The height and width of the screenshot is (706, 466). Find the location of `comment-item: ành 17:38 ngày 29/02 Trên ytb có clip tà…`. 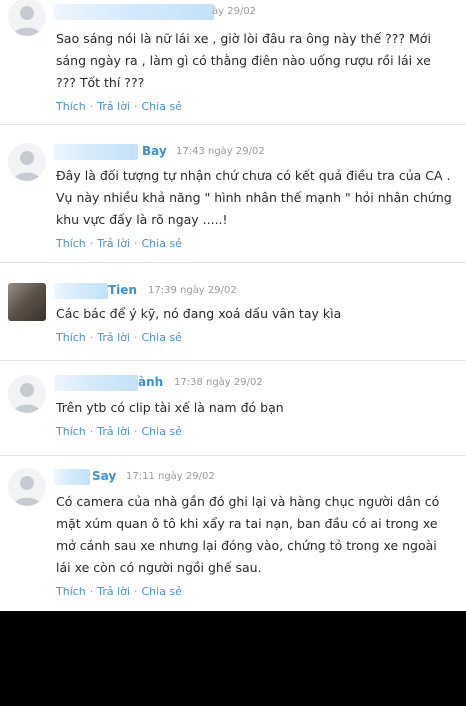

comment-item: ành 17:38 ngày 29/02 Trên ytb có clip tà… is located at coordinates (233, 408).